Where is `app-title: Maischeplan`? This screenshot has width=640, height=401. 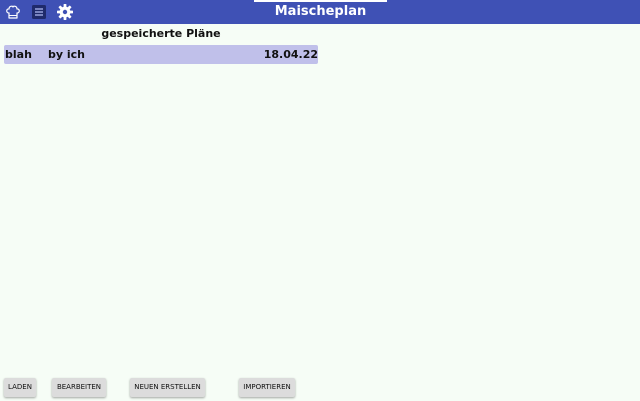 app-title: Maischeplan is located at coordinates (320, 11).